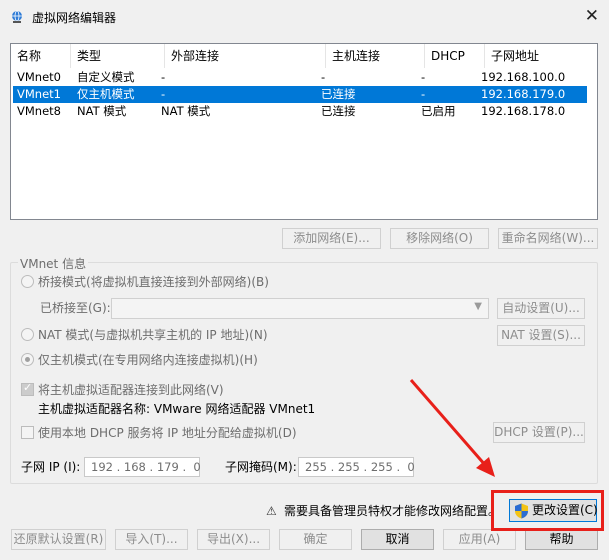 This screenshot has height=560, width=609. Describe the element at coordinates (592, 16) in the screenshot. I see `close-icon: ✕` at that location.